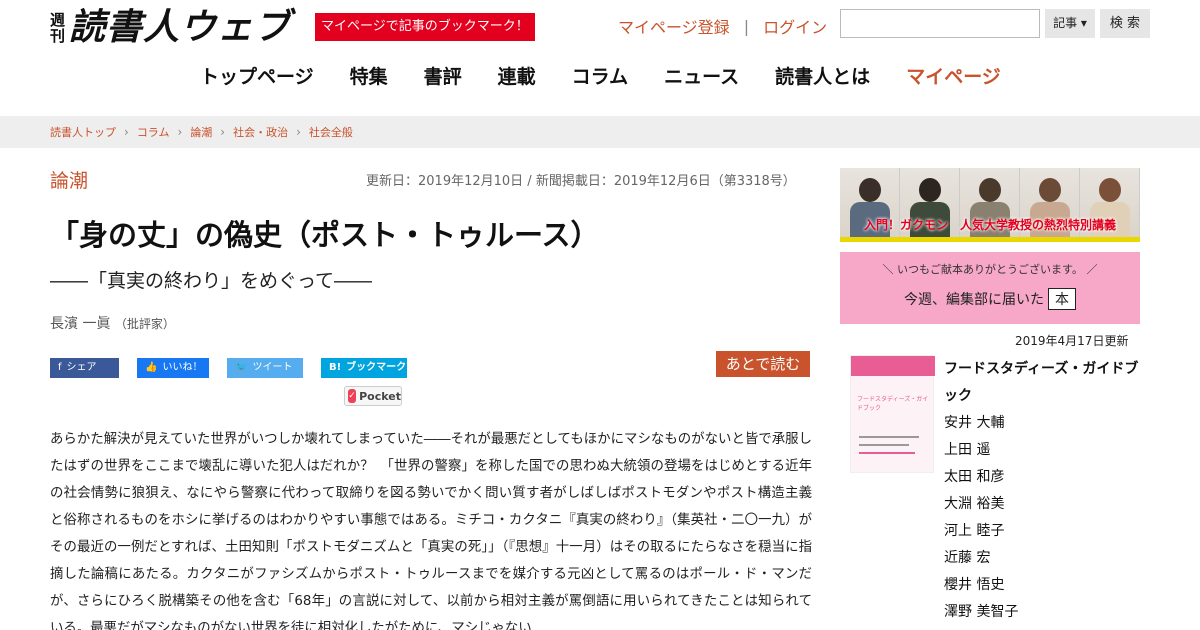 Image resolution: width=1200 pixels, height=630 pixels. Describe the element at coordinates (352, 396) in the screenshot. I see `pocket-icon: ✓` at that location.